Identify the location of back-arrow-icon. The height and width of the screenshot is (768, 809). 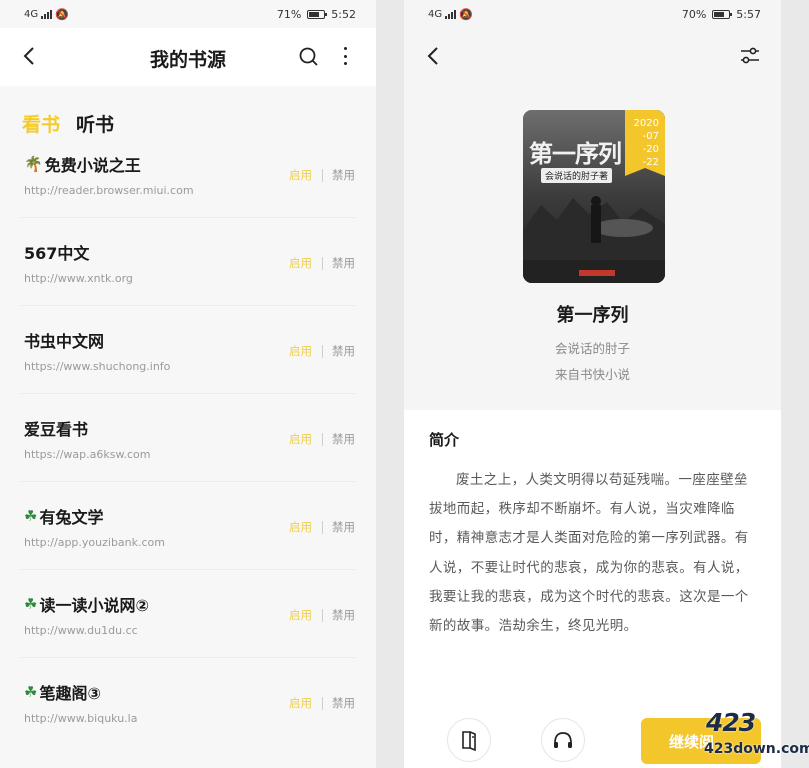
(434, 56).